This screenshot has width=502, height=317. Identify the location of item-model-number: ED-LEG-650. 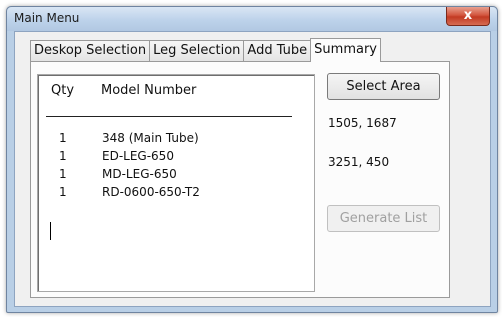
(138, 156).